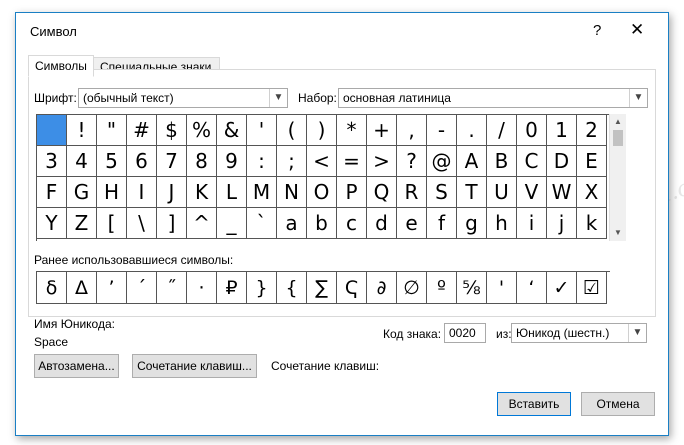 This screenshot has width=684, height=445. What do you see at coordinates (232, 192) in the screenshot?
I see `symbol-cell: L` at bounding box center [232, 192].